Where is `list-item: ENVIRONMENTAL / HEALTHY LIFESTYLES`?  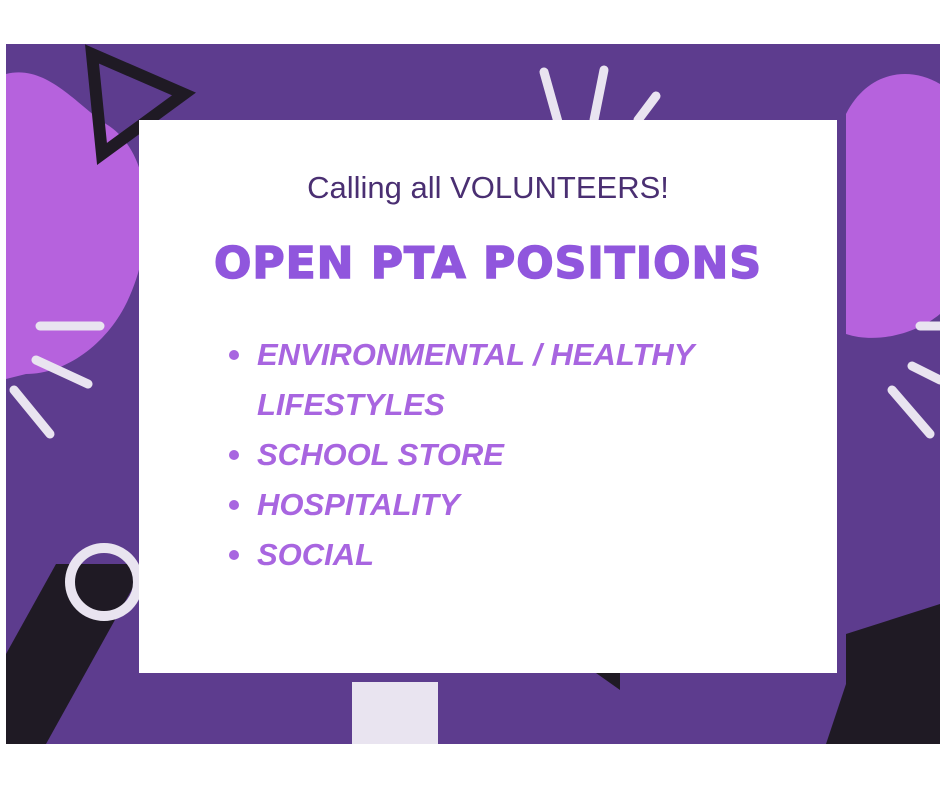
list-item: ENVIRONMENTAL / HEALTHY LIFESTYLES is located at coordinates (517, 380).